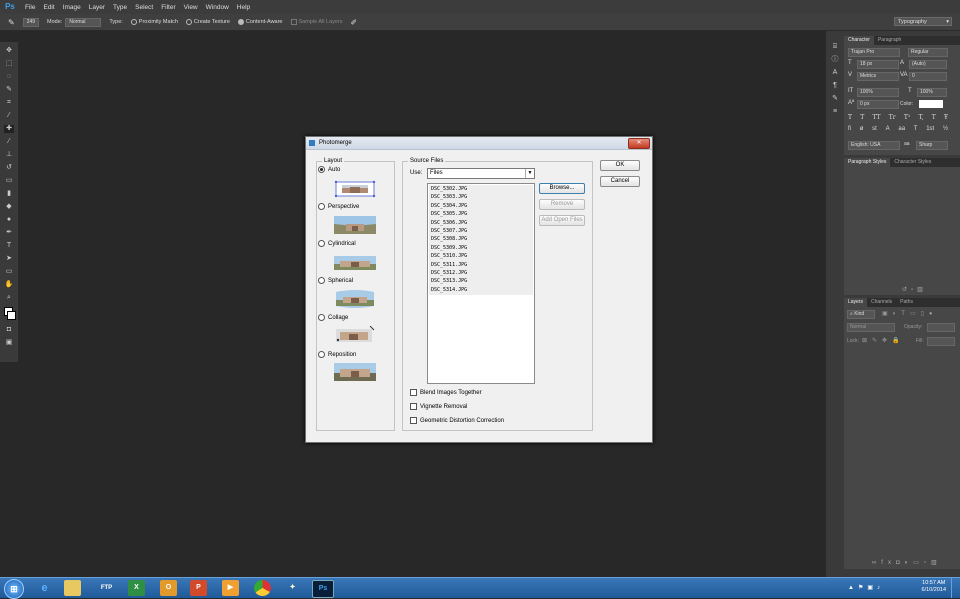  I want to click on history-panel-icon: ⌸, so click(835, 47).